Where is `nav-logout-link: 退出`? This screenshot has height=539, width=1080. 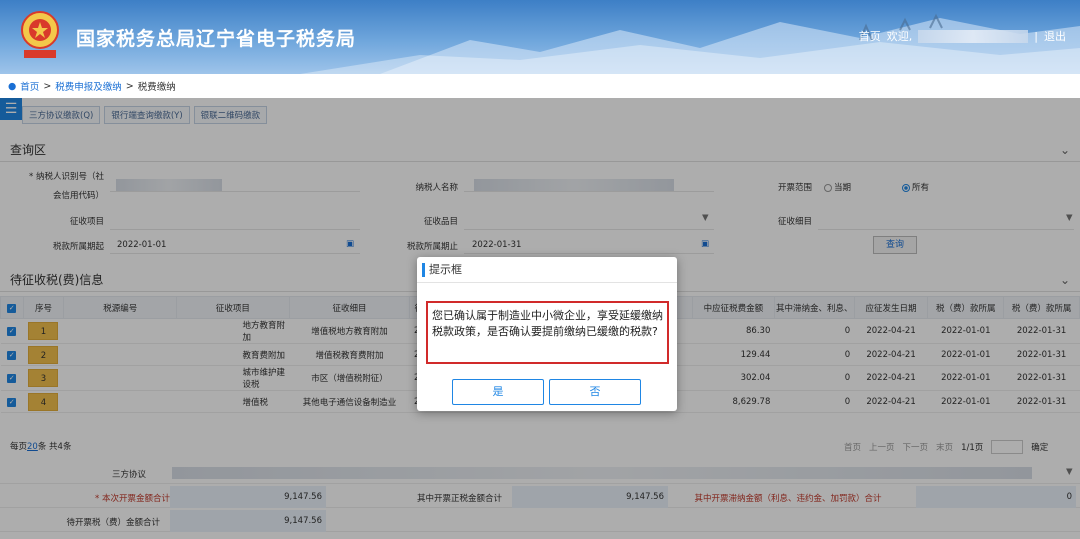
nav-logout-link: 退出 is located at coordinates (1055, 36).